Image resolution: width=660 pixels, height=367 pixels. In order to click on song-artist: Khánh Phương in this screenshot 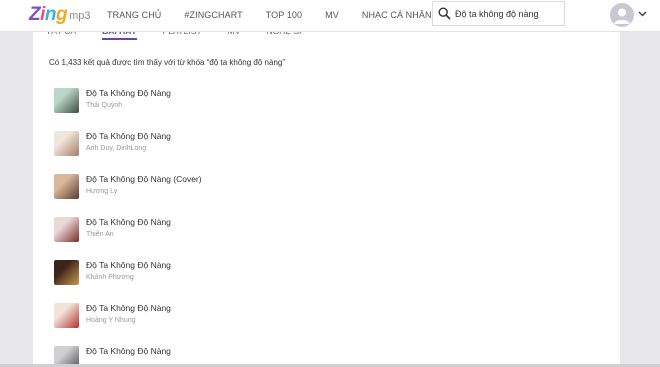, I will do `click(110, 277)`.